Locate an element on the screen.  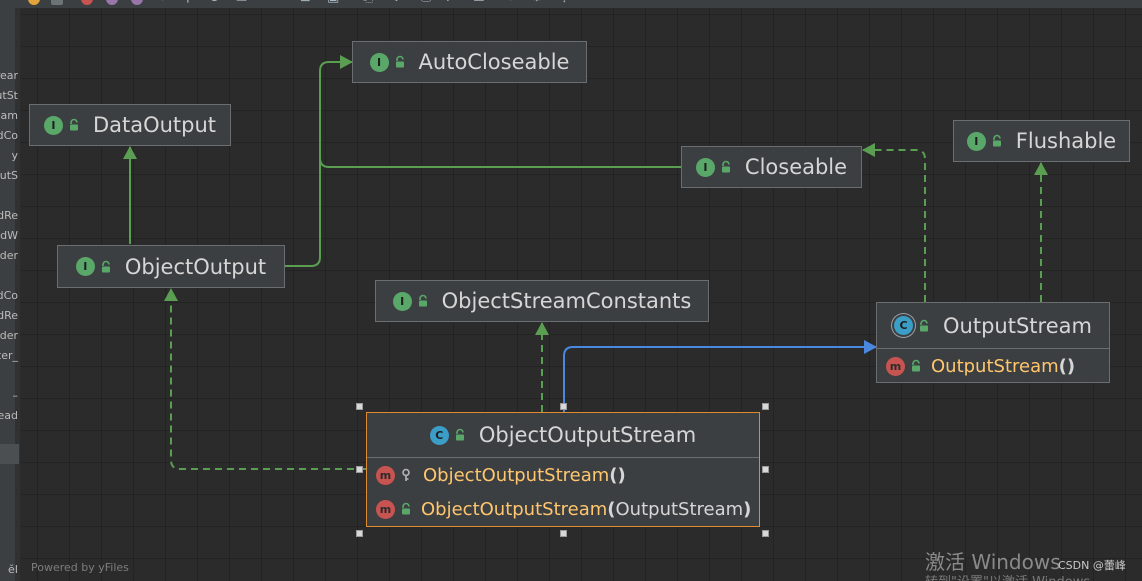
node-objectstreamconstants: I ObjectStreamConstants is located at coordinates (542, 301).